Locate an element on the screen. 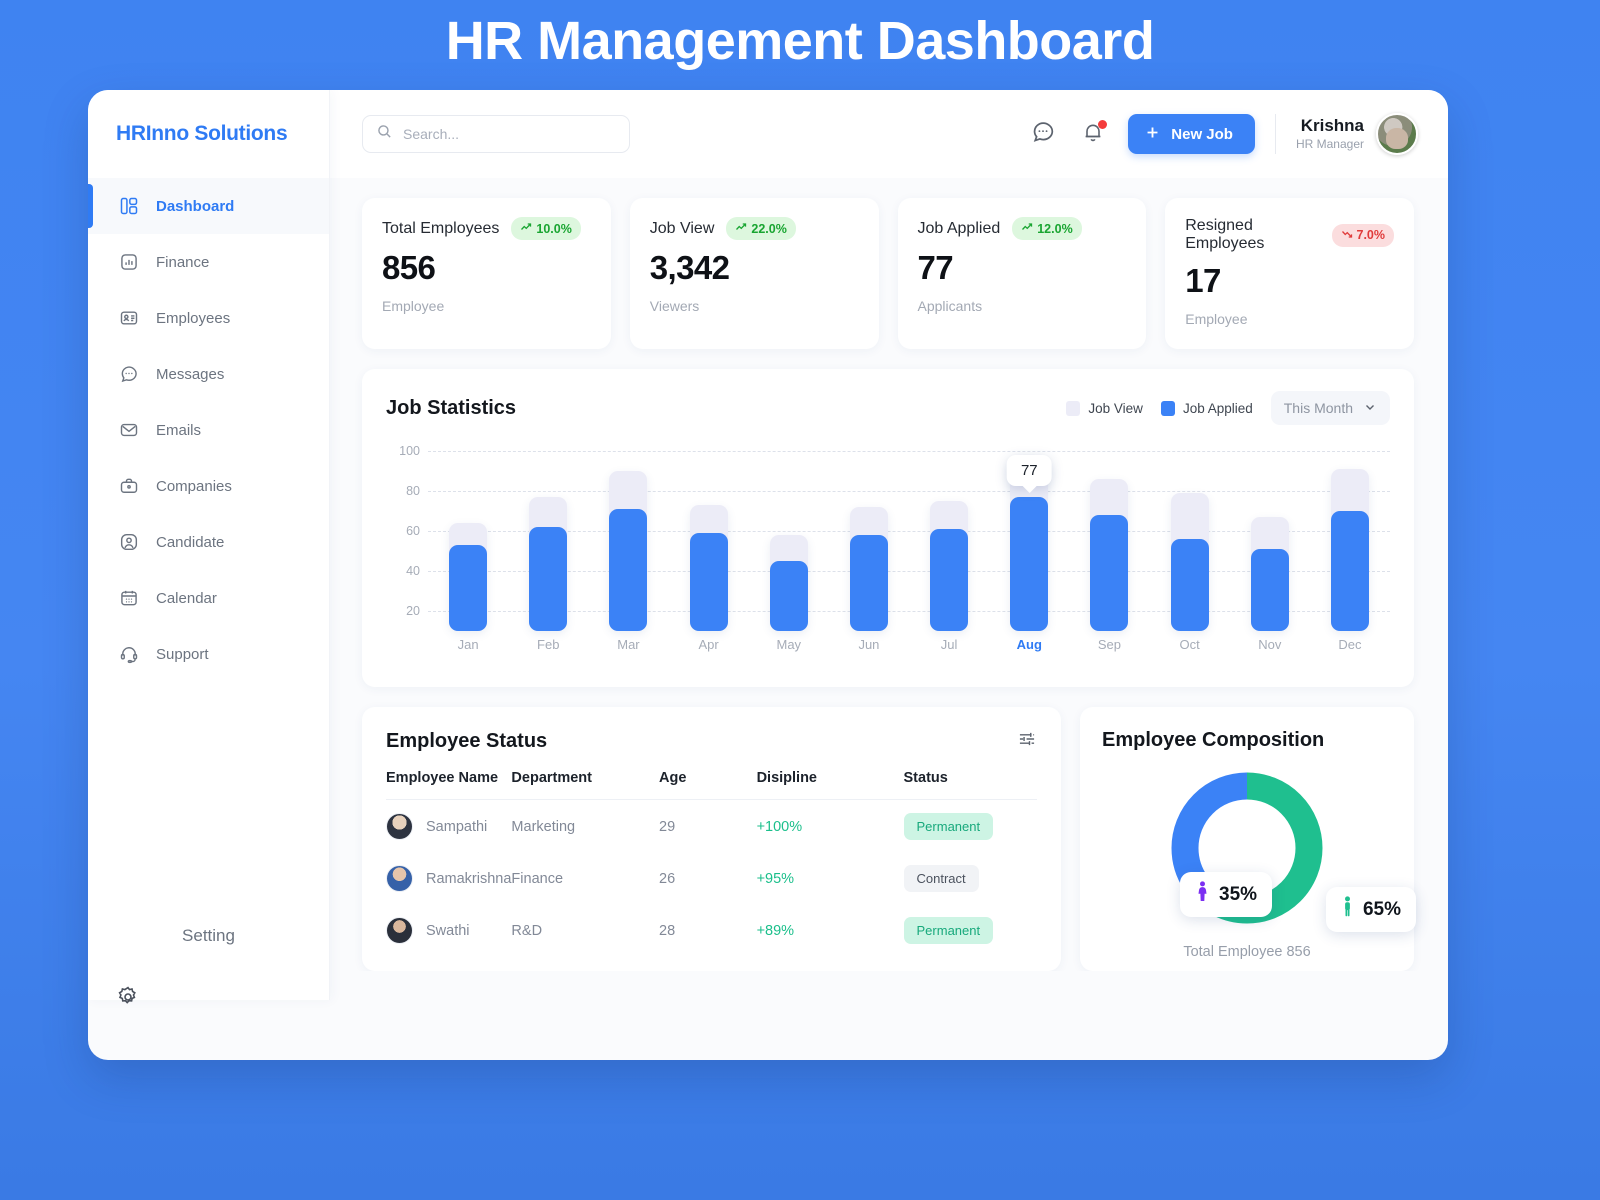  y-axis-tick: 100 is located at coordinates (409, 451).